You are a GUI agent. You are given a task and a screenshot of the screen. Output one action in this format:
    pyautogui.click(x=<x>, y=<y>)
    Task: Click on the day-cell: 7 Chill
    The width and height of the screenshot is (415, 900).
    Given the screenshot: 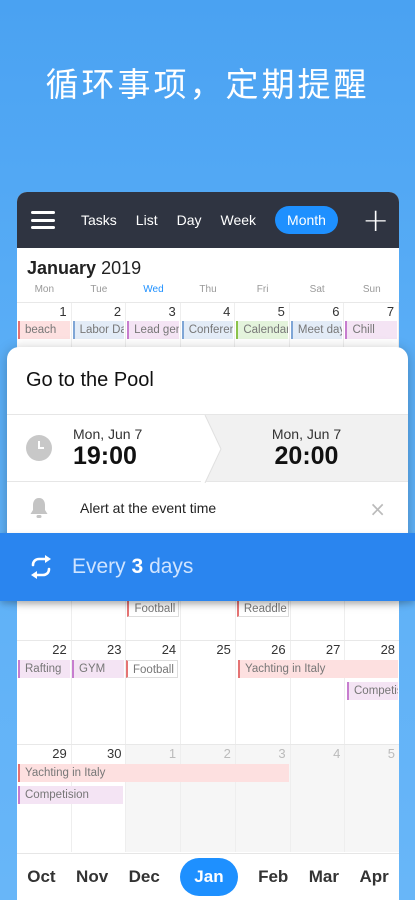 What is the action you would take?
    pyautogui.click(x=371, y=326)
    